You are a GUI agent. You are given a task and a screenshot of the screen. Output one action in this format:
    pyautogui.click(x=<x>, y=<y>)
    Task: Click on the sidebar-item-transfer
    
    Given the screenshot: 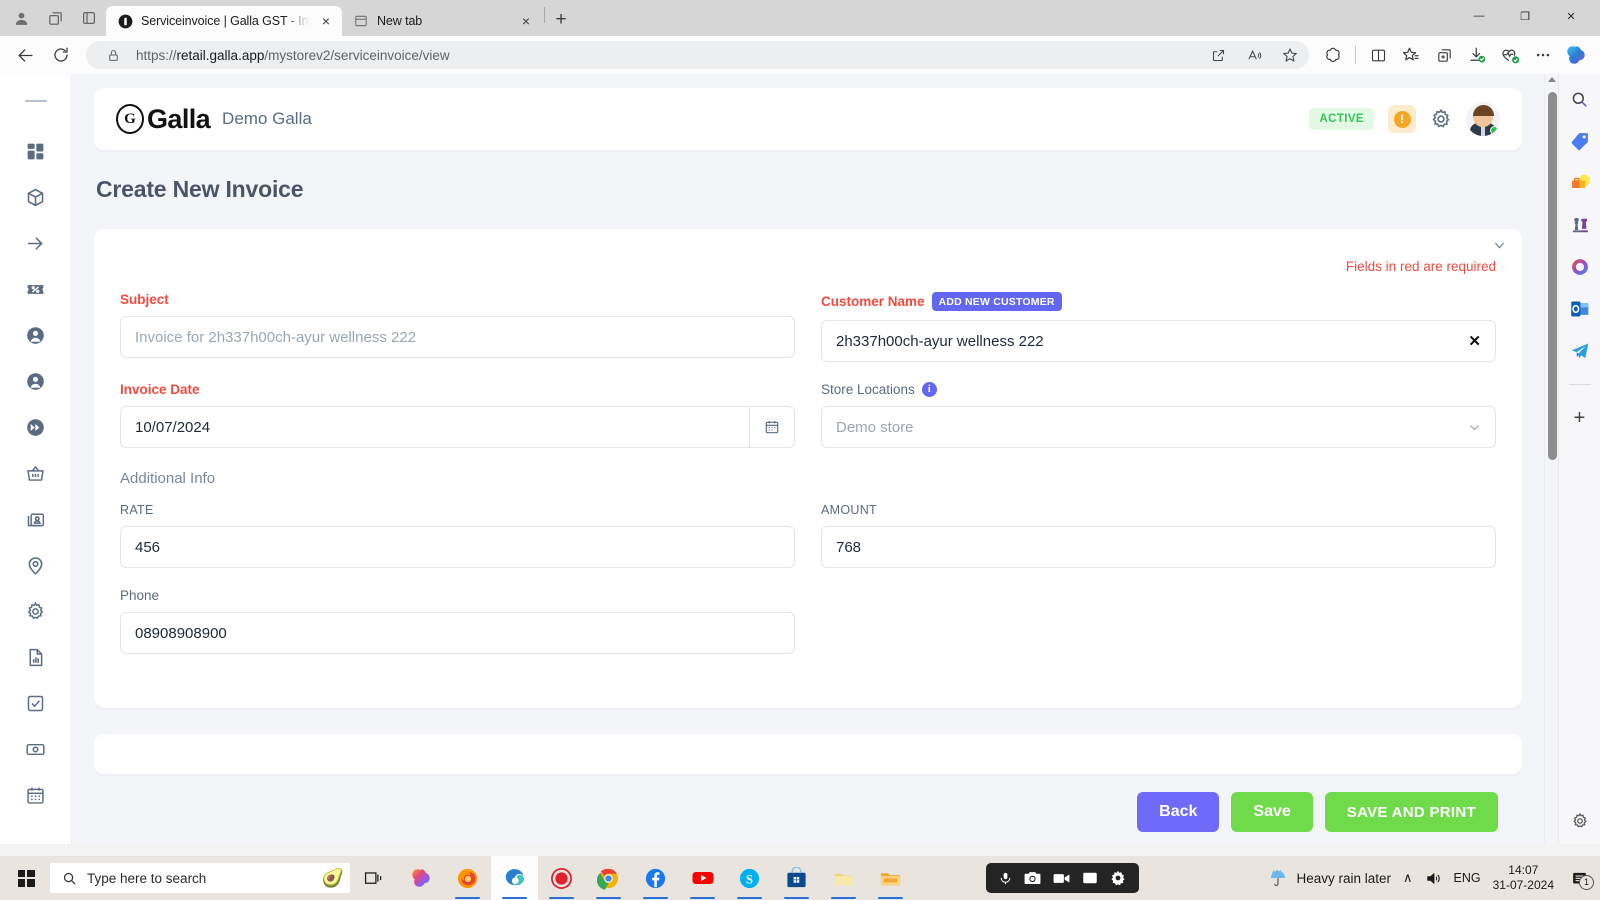 What is the action you would take?
    pyautogui.click(x=36, y=243)
    